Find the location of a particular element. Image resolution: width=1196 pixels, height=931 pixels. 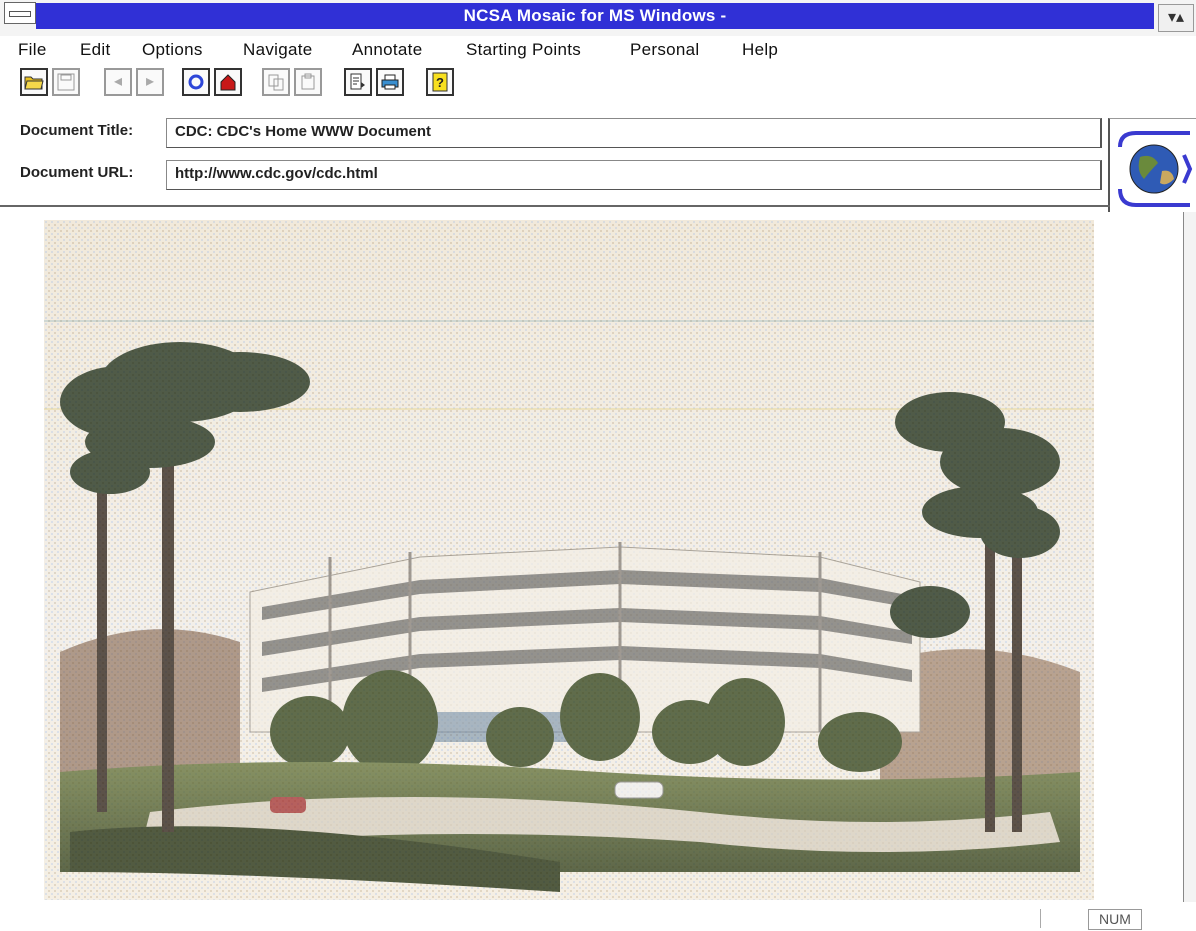

vertical-scrollbar is located at coordinates (1189, 557).